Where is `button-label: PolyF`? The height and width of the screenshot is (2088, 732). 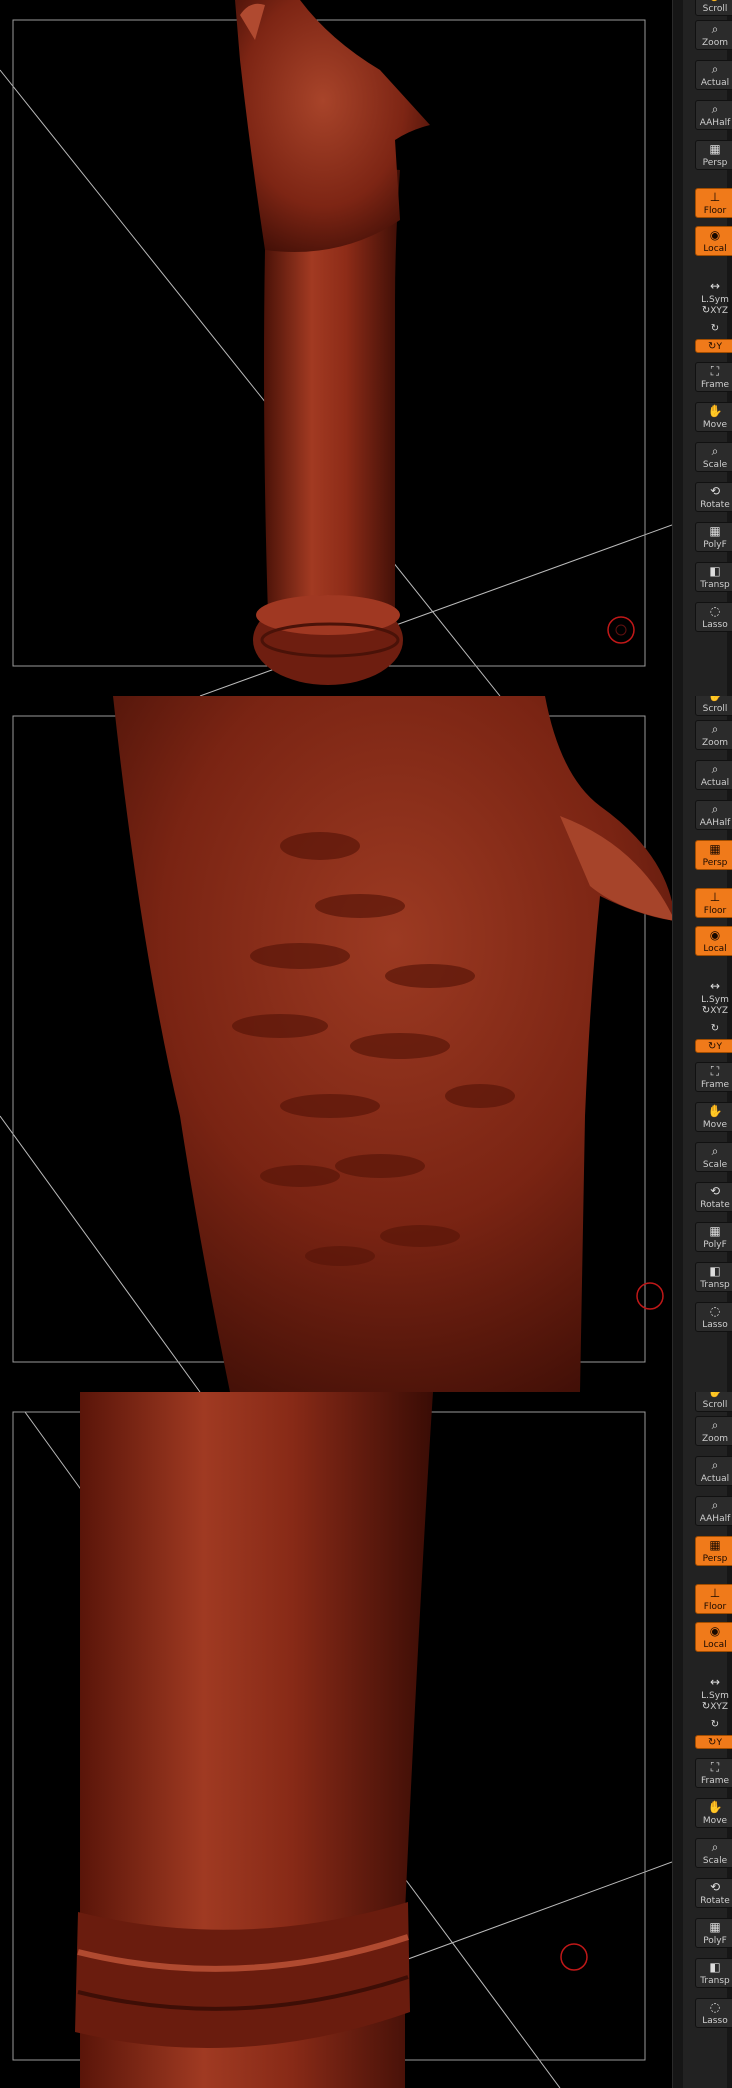 button-label: PolyF is located at coordinates (715, 1245).